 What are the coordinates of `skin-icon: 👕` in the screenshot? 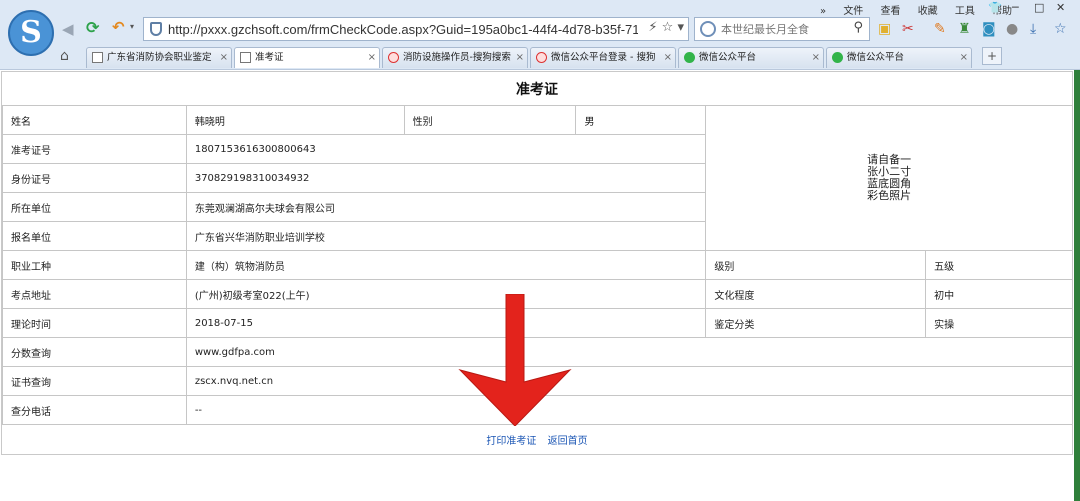 It's located at (995, 7).